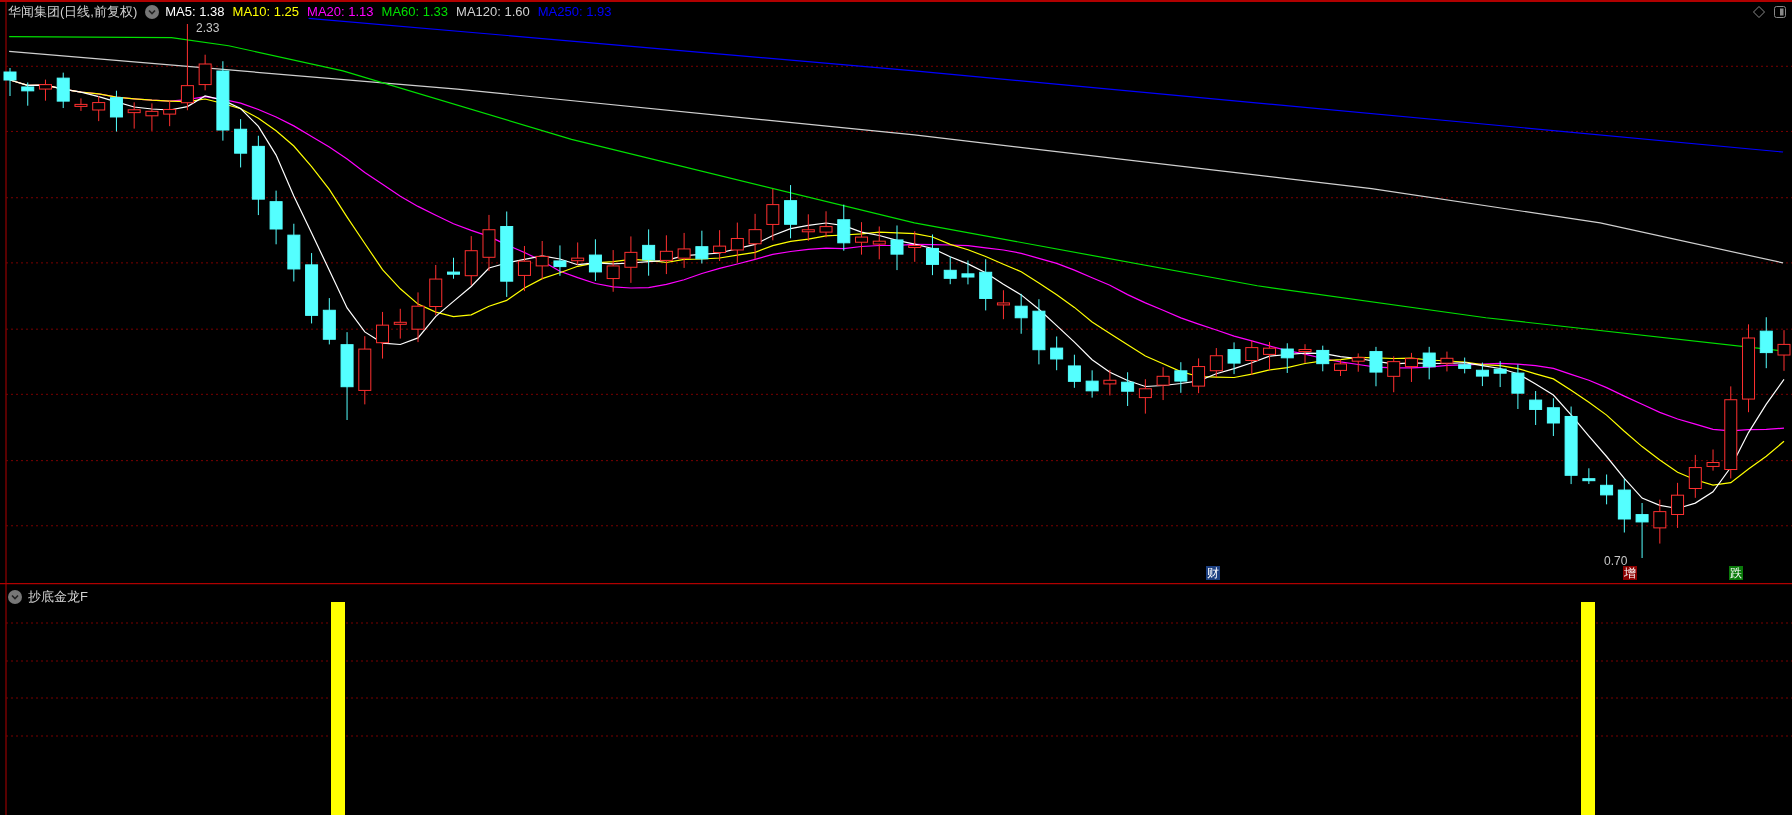  Describe the element at coordinates (340, 12) in the screenshot. I see `moving-average-value: MA20: 1.13` at that location.